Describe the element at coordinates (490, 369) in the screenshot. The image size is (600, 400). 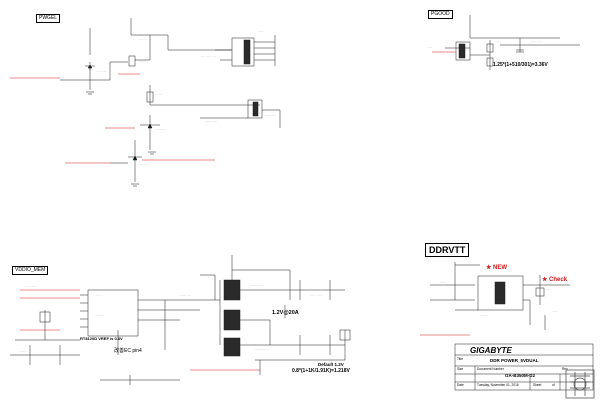
I see `document-field-label: Document Number` at that location.